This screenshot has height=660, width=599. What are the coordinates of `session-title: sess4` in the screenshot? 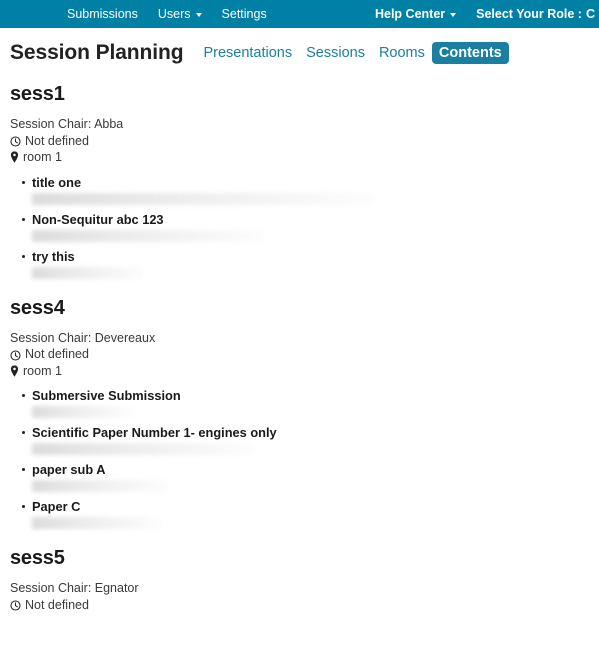 It's located at (37, 307).